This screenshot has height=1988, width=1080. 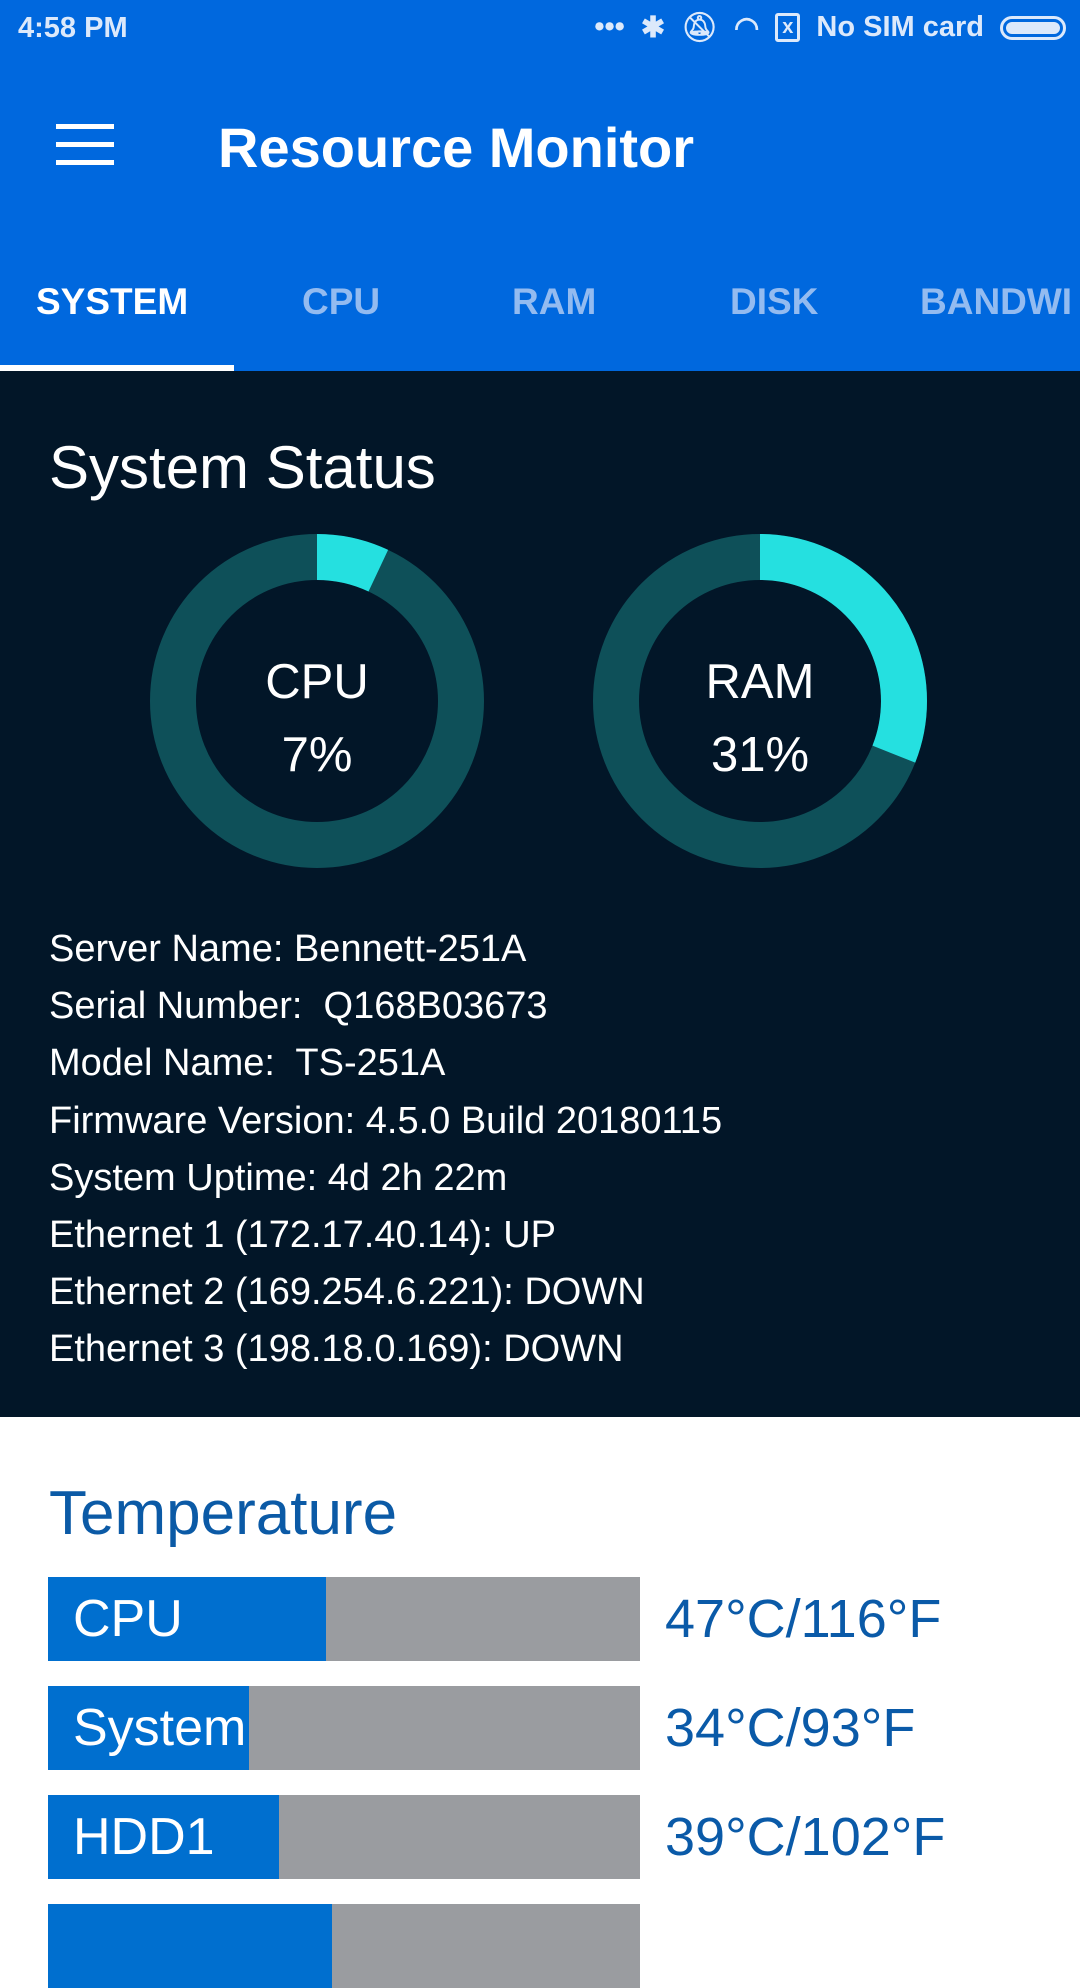 What do you see at coordinates (347, 1292) in the screenshot?
I see `ethernet-2: Ethernet 2 (169.254.6.221): DOWN` at bounding box center [347, 1292].